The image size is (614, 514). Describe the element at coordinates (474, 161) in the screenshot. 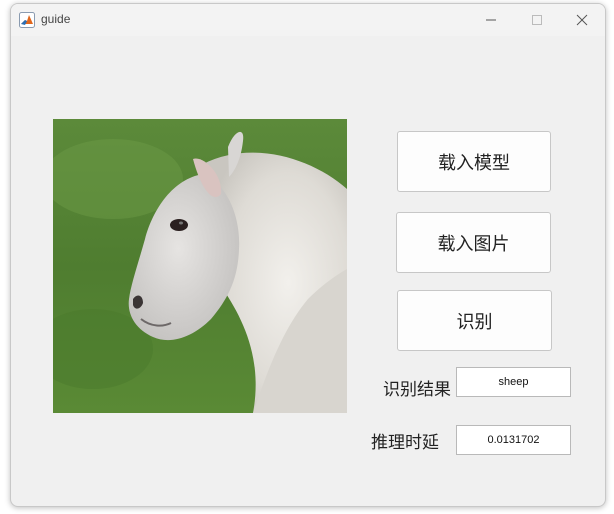

I see `load-model-button: 载入模型` at that location.